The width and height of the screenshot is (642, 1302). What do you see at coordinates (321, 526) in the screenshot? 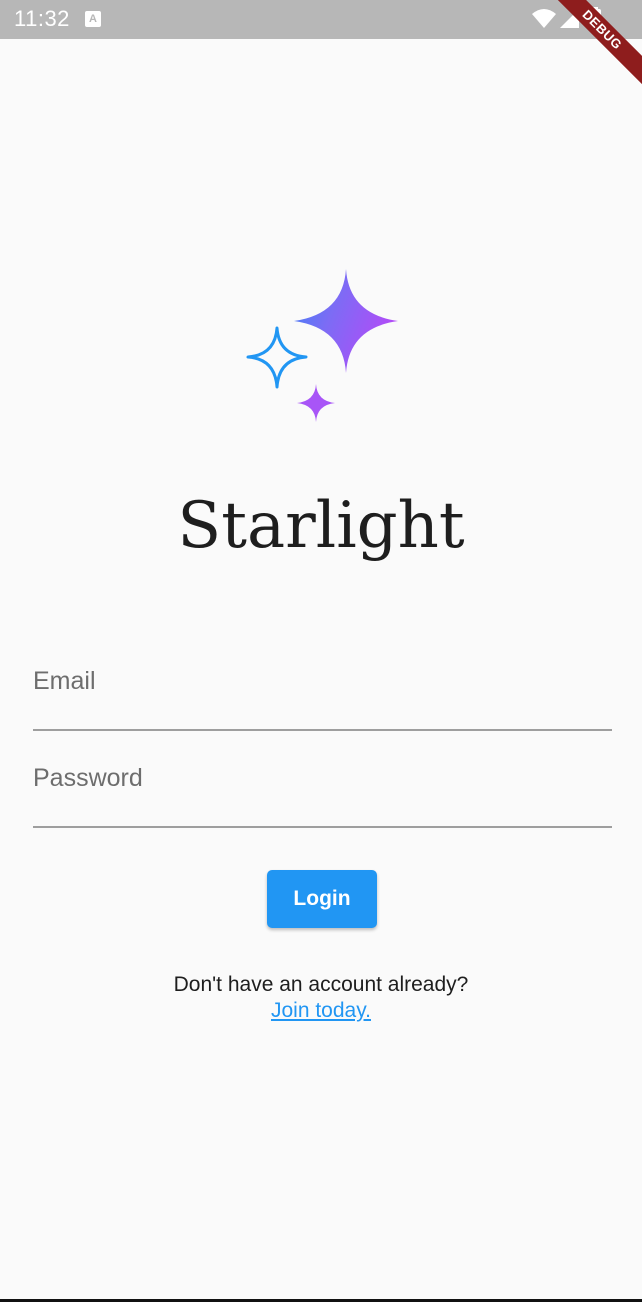
I see `app-title: Starlight` at bounding box center [321, 526].